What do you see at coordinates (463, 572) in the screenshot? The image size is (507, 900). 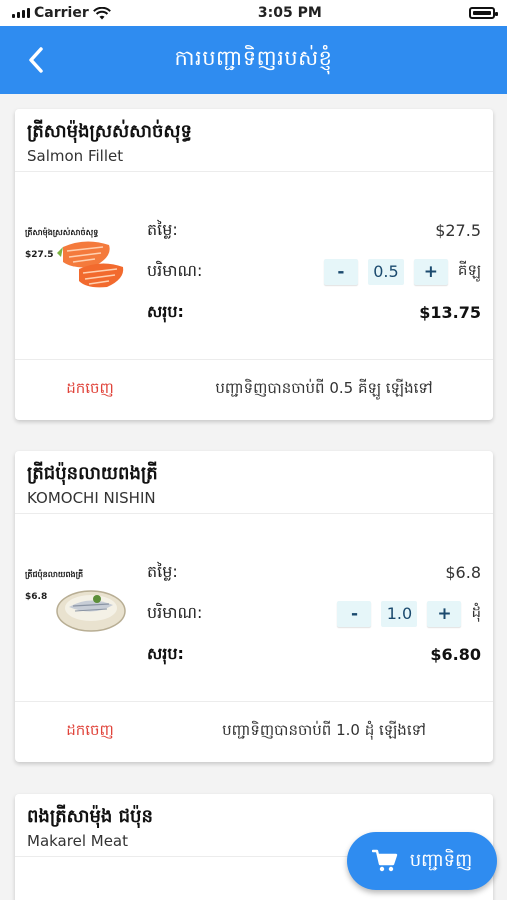 I see `price-value: $6.8` at bounding box center [463, 572].